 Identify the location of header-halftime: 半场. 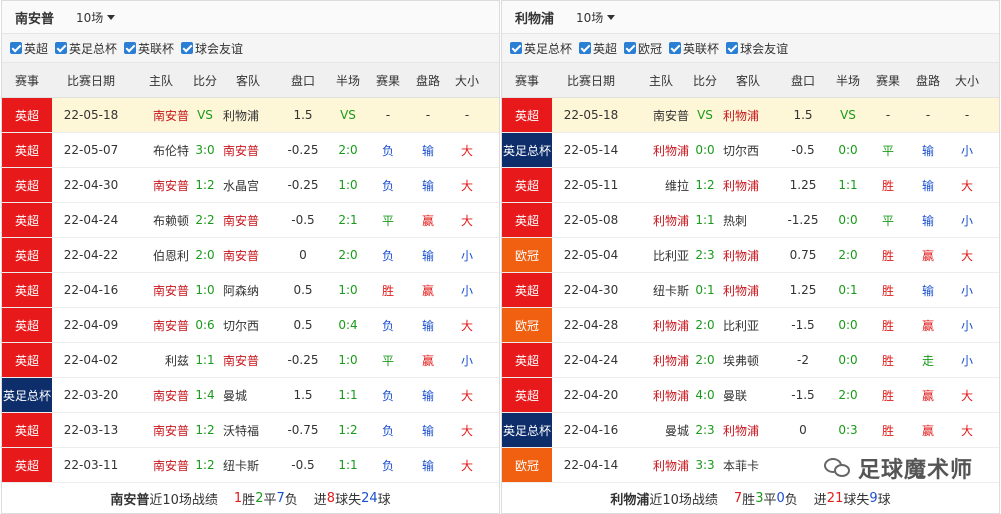
(348, 80).